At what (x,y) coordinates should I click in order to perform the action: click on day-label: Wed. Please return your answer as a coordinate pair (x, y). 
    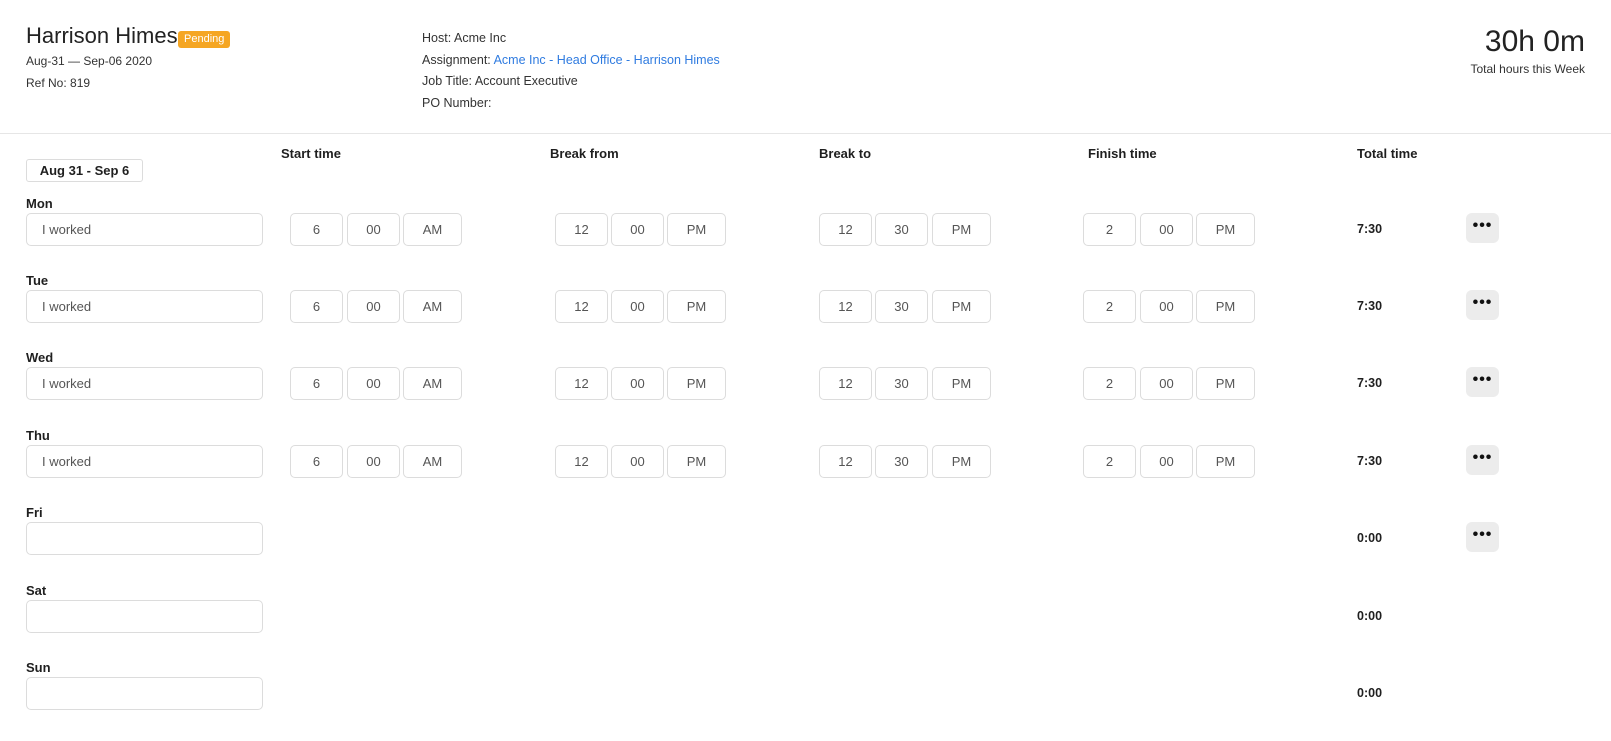
    Looking at the image, I should click on (40, 357).